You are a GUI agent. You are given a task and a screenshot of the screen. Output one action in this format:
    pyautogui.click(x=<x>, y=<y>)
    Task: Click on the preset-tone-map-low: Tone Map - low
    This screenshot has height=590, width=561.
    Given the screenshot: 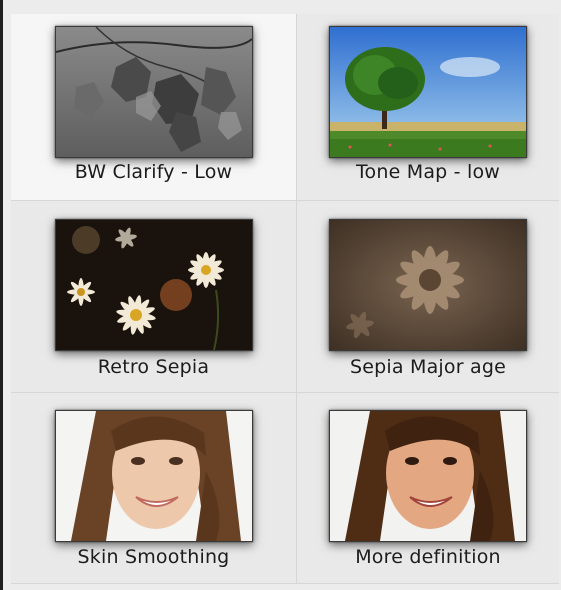 What is the action you would take?
    pyautogui.click(x=428, y=107)
    